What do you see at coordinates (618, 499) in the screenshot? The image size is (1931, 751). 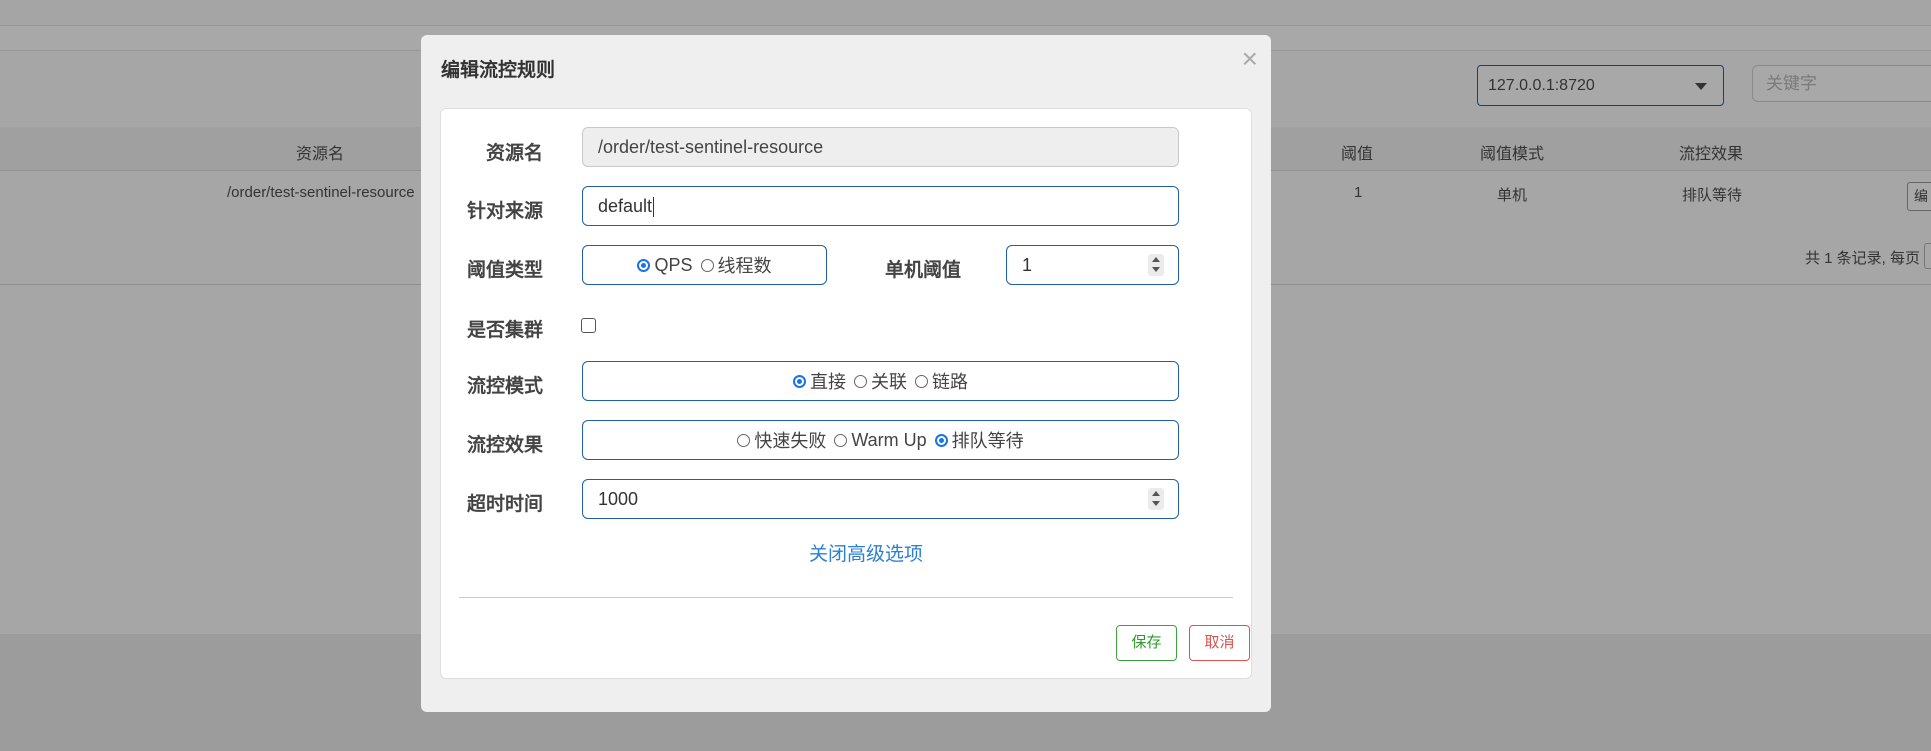 I see `timeout-value: 1000` at bounding box center [618, 499].